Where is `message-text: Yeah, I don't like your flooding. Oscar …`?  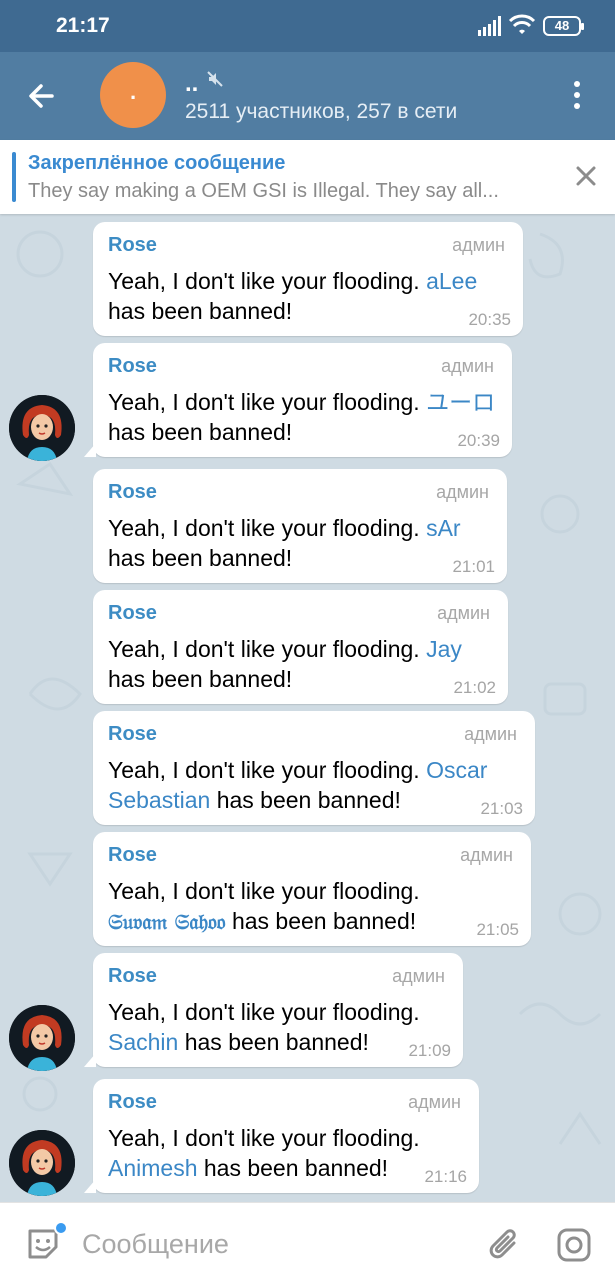 message-text: Yeah, I don't like your flooding. Oscar … is located at coordinates (298, 785).